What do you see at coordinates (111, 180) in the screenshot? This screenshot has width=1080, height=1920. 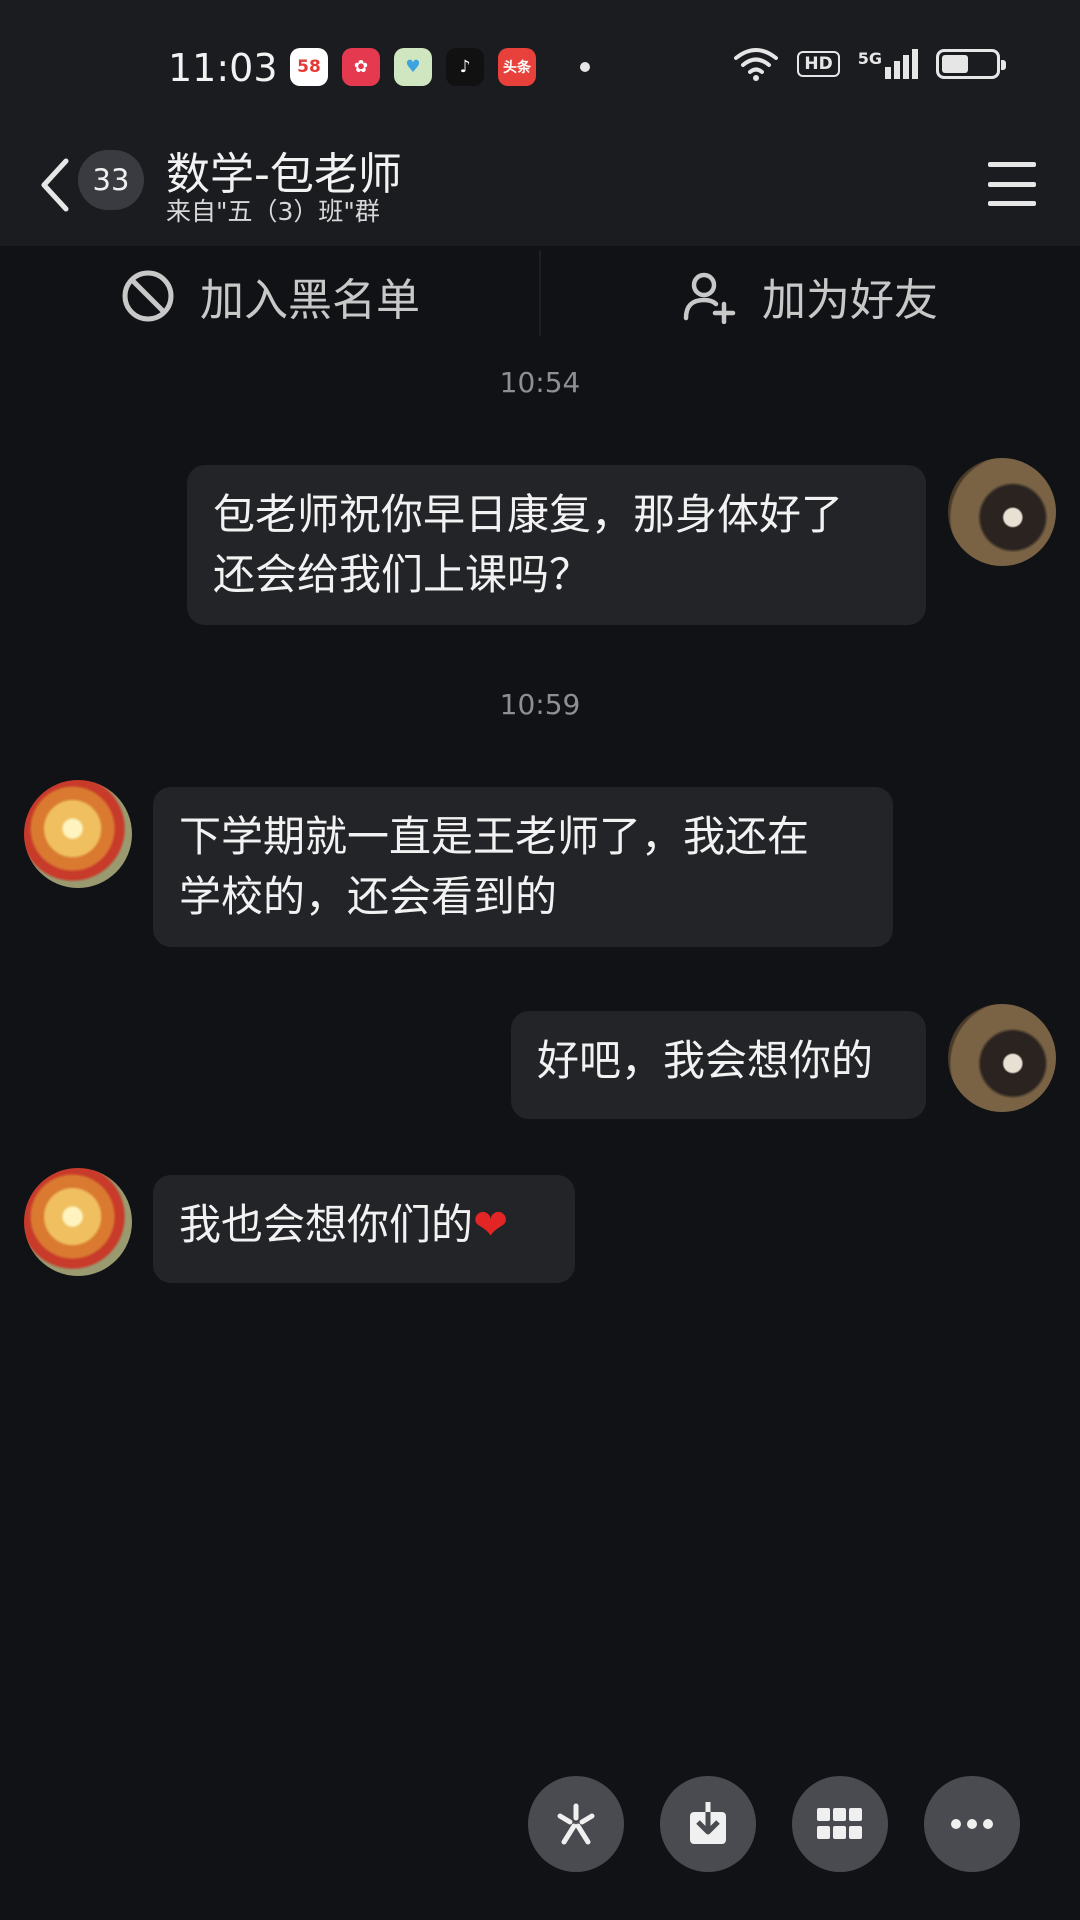 I see `unread-count-badge: 33` at bounding box center [111, 180].